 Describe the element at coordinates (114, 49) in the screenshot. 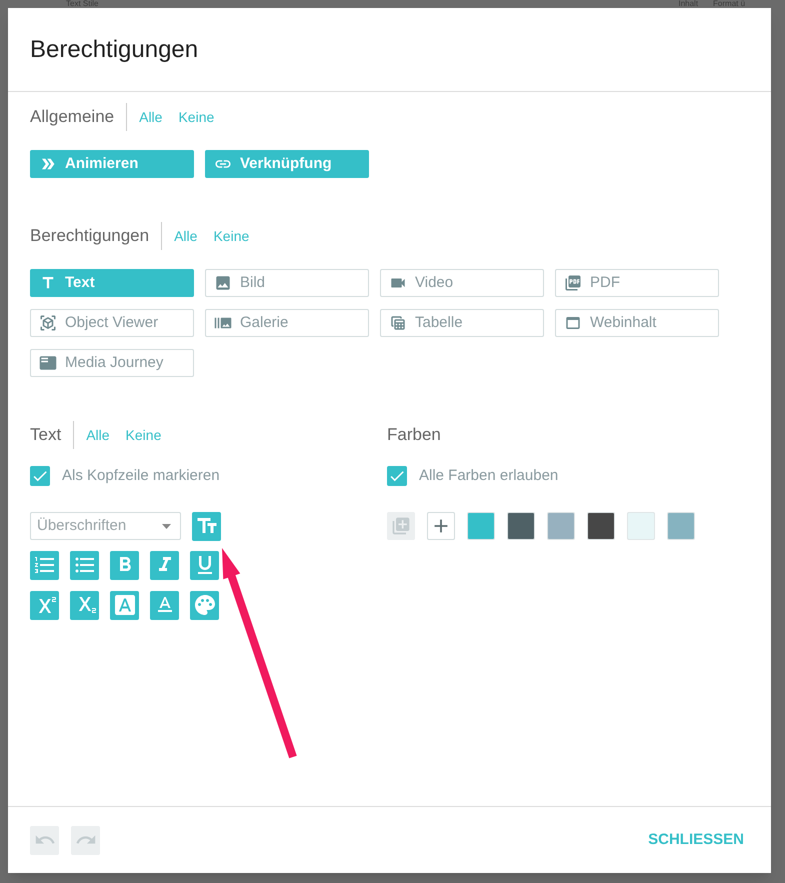

I see `dialog-title: Berechtigungen` at that location.